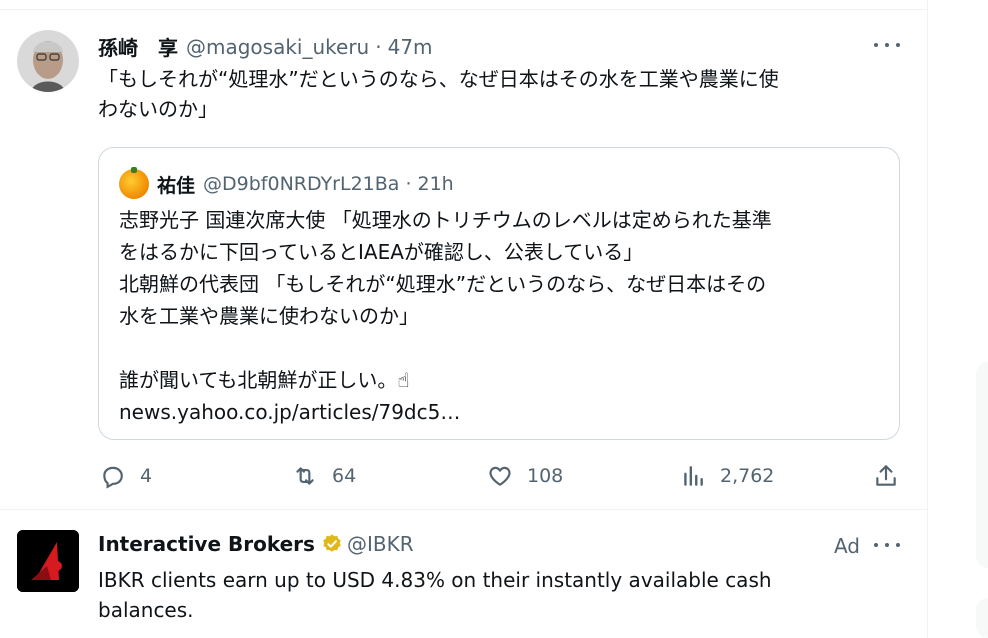  I want to click on avatar, so click(48, 61).